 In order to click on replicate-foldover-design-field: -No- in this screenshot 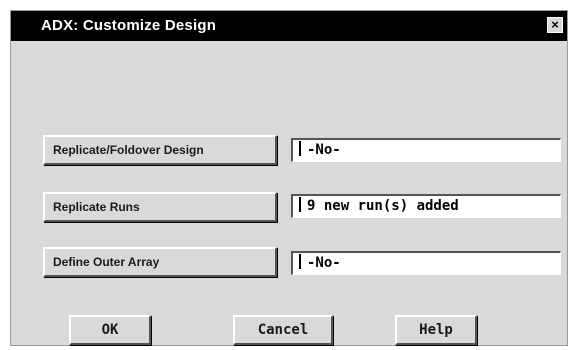, I will do `click(426, 150)`.